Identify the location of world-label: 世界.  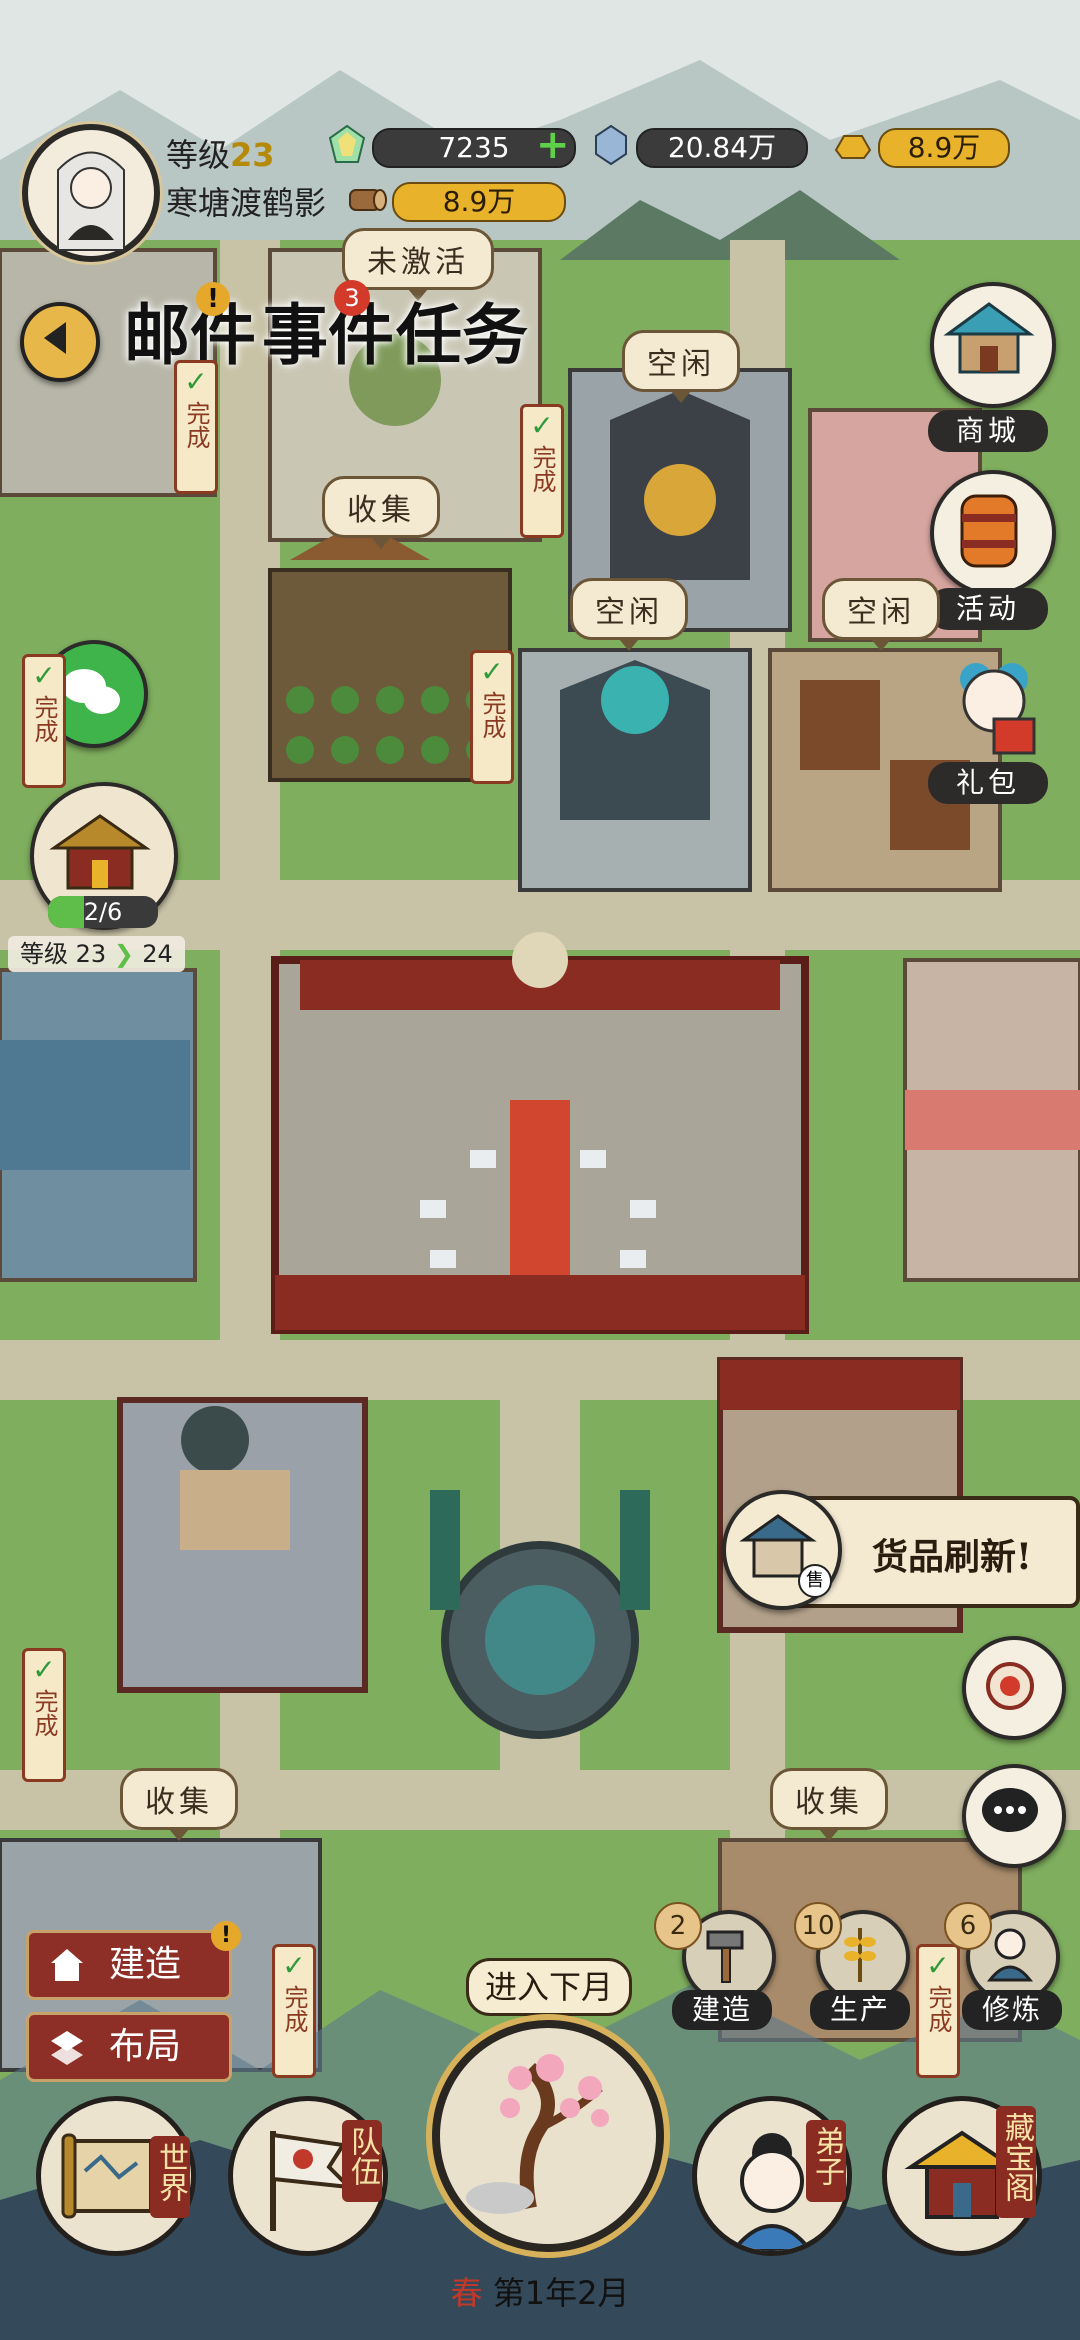
(170, 2177).